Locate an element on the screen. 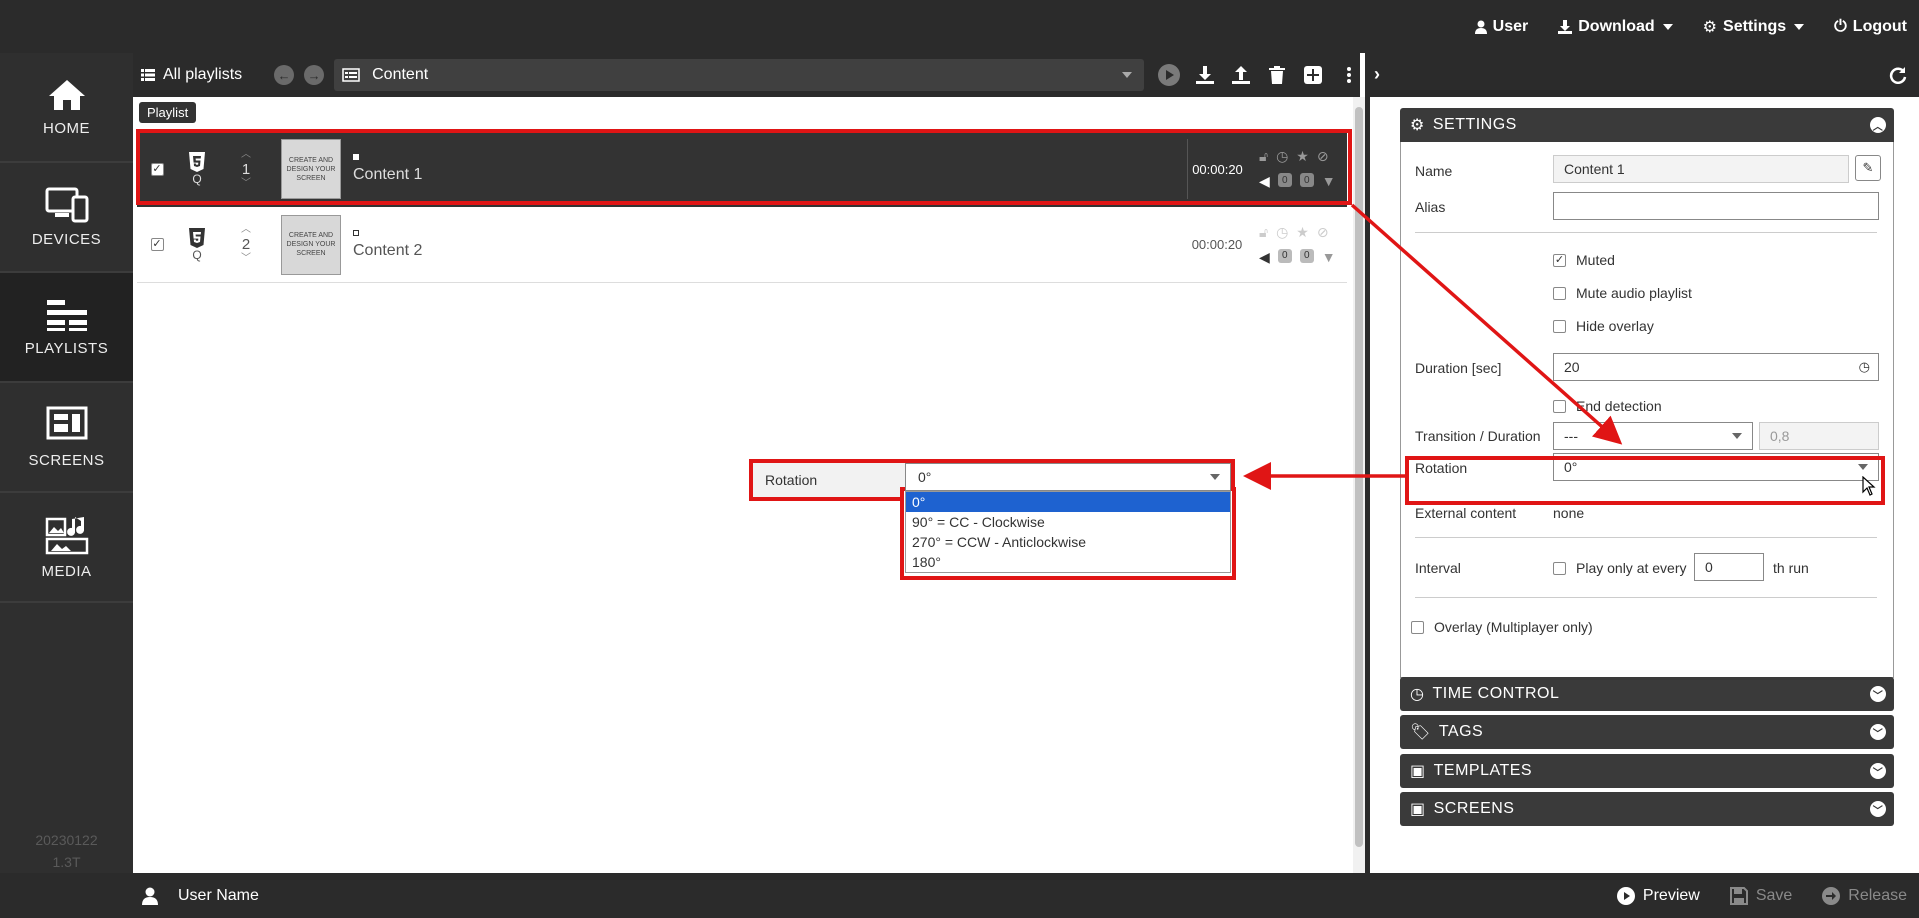 This screenshot has width=1919, height=918. bottom-actions: Preview Save Release is located at coordinates (1761, 895).